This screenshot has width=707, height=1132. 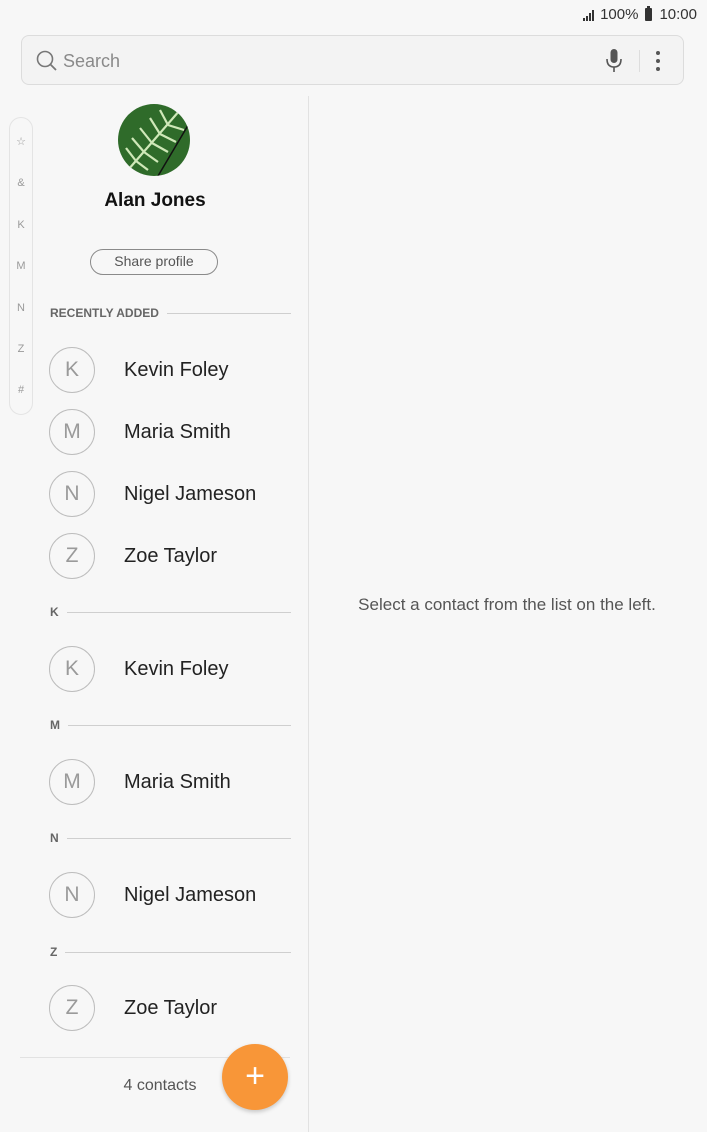 What do you see at coordinates (92, 61) in the screenshot?
I see `search-placeholder: Search` at bounding box center [92, 61].